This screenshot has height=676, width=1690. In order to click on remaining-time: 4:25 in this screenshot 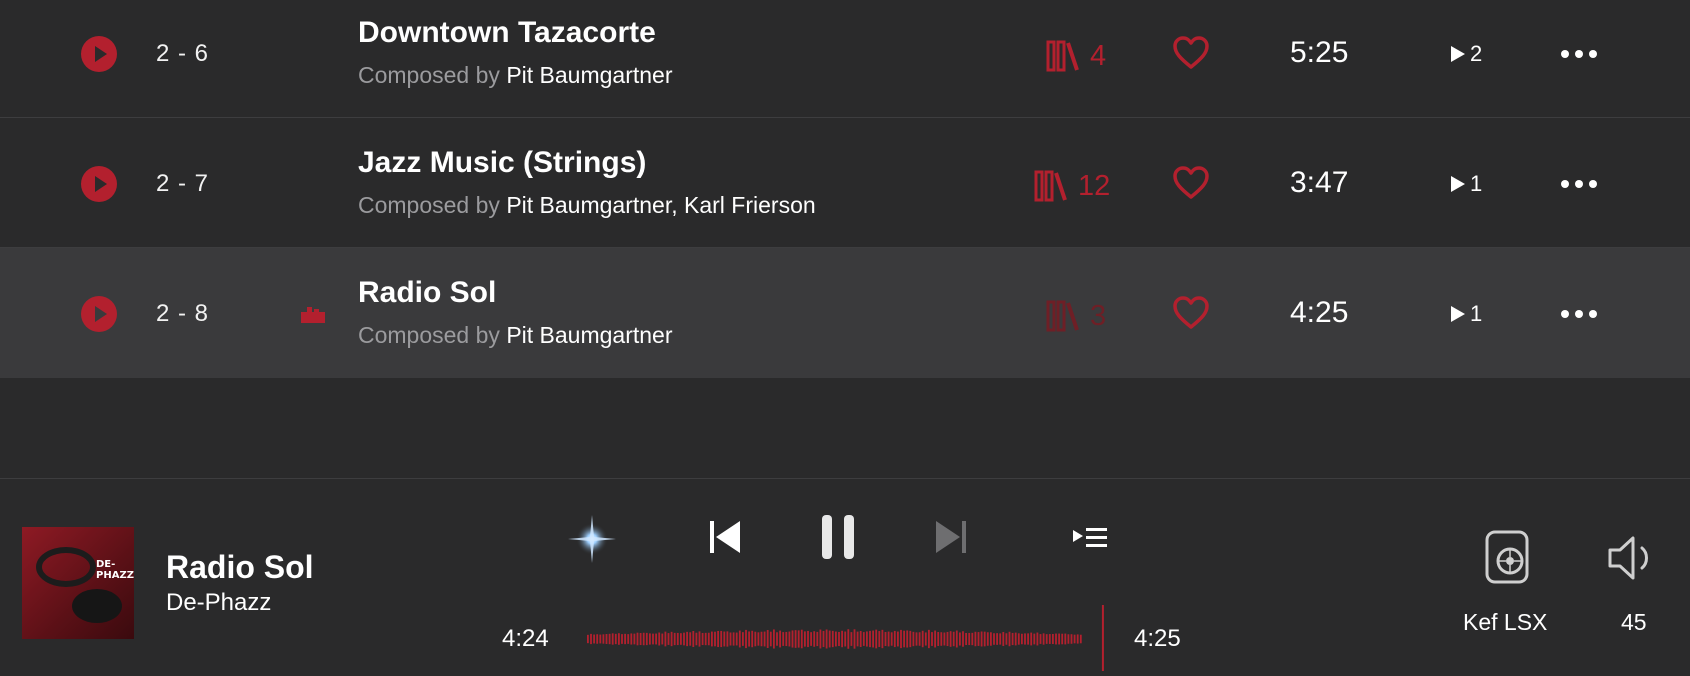, I will do `click(1157, 638)`.